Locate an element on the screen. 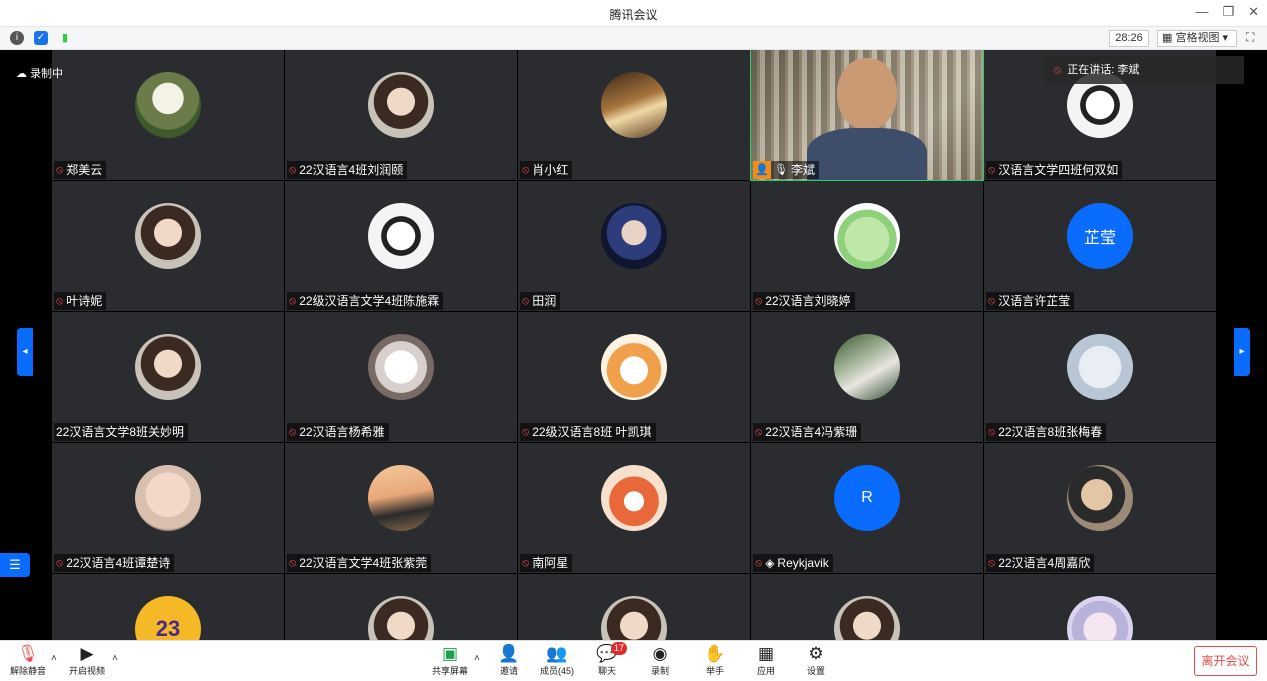 Image resolution: width=1267 pixels, height=681 pixels. participant-nameplate: ⦸ 22汉语言杨希雅 is located at coordinates (338, 432).